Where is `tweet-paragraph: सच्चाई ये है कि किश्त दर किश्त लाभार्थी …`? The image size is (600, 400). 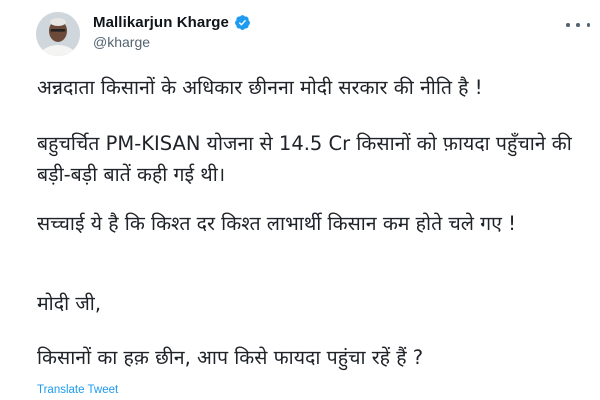 tweet-paragraph: सच्चाई ये है कि किश्त दर किश्त लाभार्थी … is located at coordinates (276, 223).